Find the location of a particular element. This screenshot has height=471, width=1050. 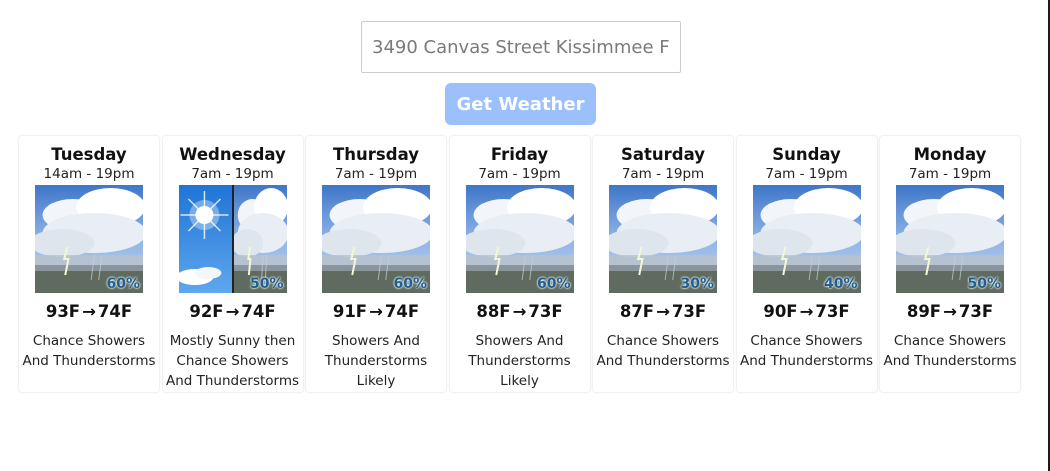

precip-chance: 30% is located at coordinates (697, 284).